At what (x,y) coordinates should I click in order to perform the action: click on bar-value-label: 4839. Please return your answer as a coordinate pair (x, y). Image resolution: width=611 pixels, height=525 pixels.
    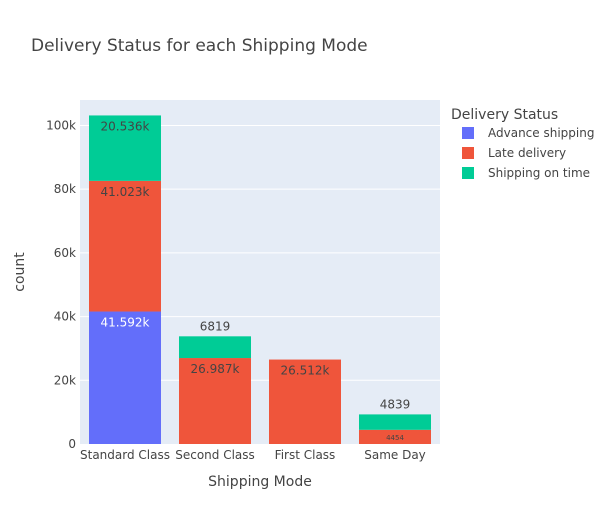
    Looking at the image, I should click on (395, 404).